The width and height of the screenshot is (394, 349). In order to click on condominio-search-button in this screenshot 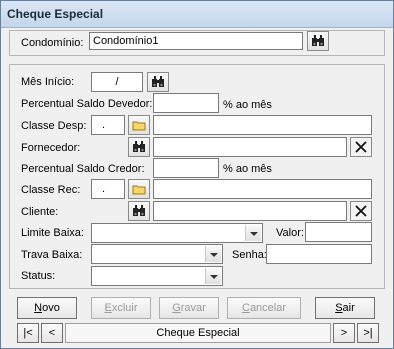, I will do `click(318, 41)`.